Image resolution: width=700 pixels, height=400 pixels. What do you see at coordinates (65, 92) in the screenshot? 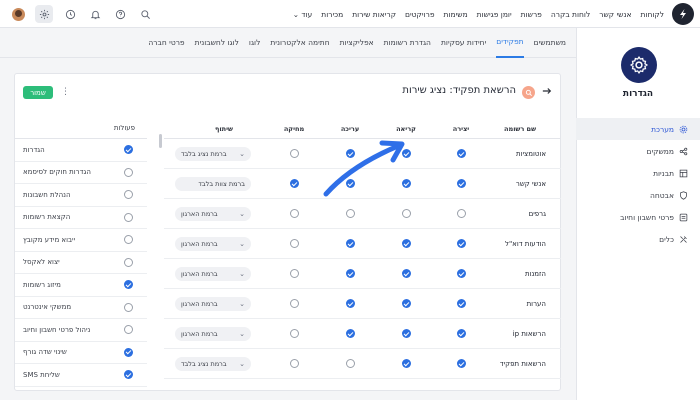
I see `more-options-icon: ⋮` at bounding box center [65, 92].